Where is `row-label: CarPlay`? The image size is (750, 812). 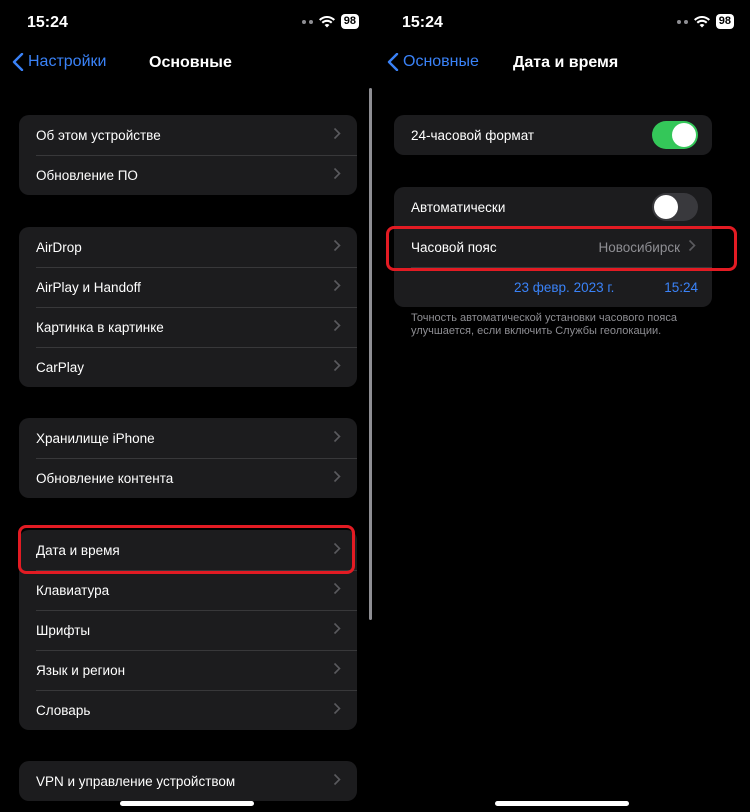 row-label: CarPlay is located at coordinates (60, 367).